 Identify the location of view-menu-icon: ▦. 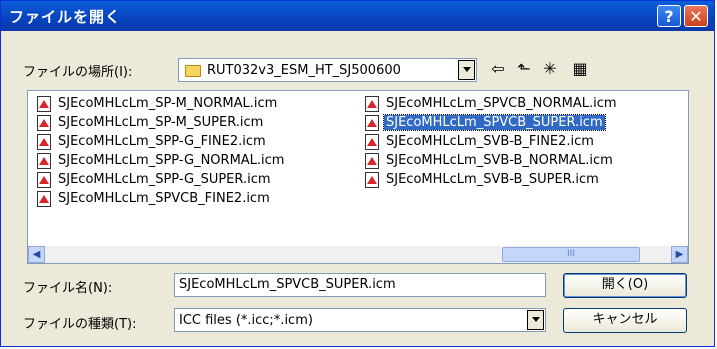
(580, 69).